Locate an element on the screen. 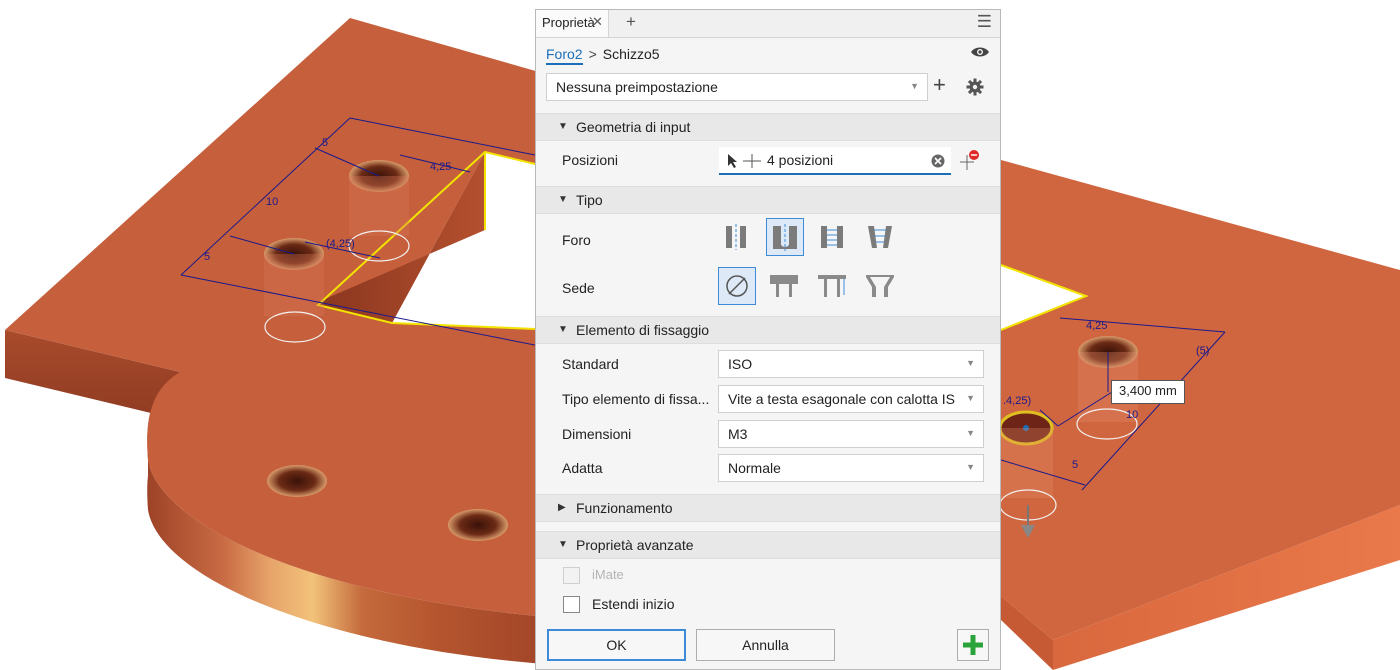 This screenshot has height=670, width=1400. hole-label: Foro is located at coordinates (576, 240).